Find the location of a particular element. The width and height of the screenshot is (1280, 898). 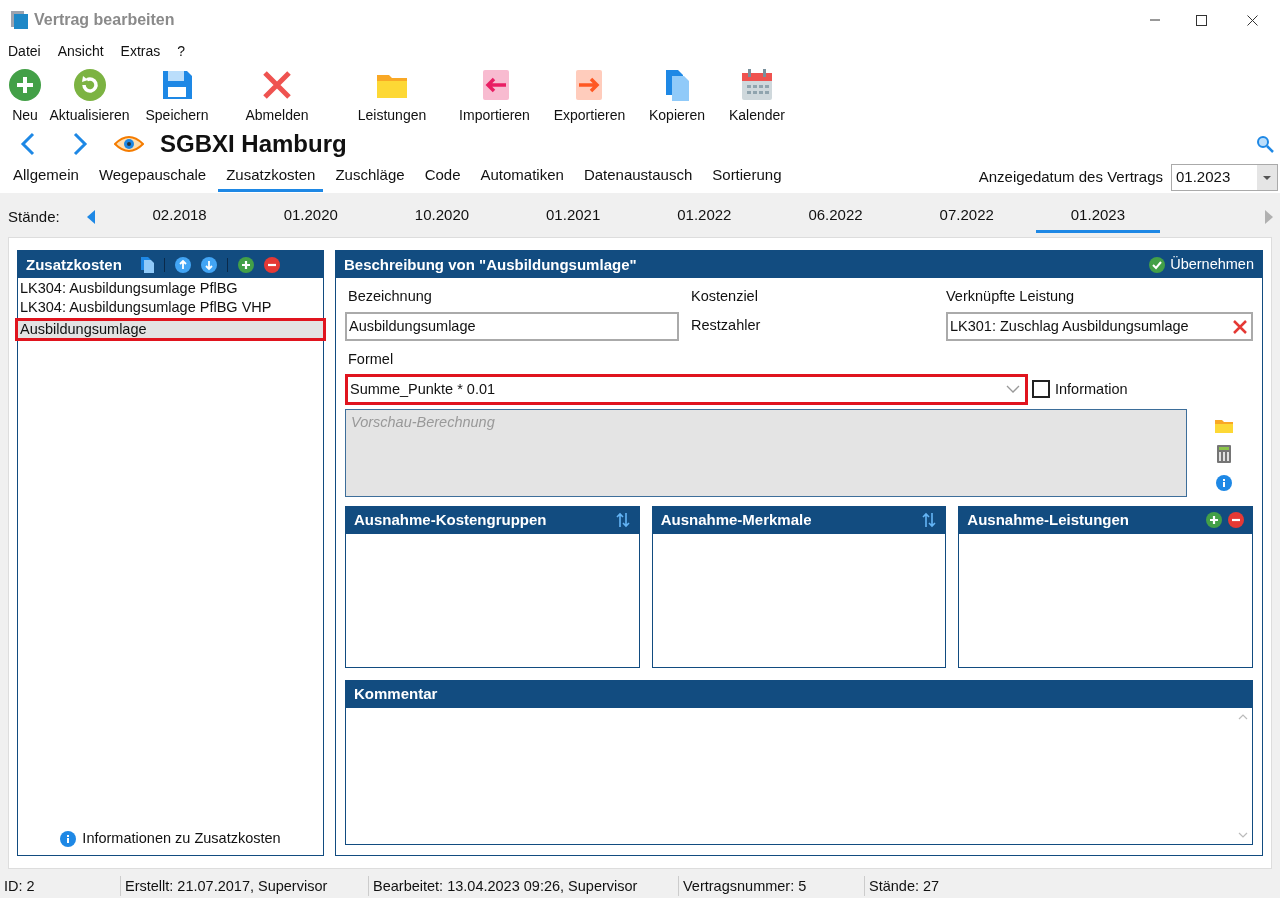

copy-icon is located at coordinates (146, 264).